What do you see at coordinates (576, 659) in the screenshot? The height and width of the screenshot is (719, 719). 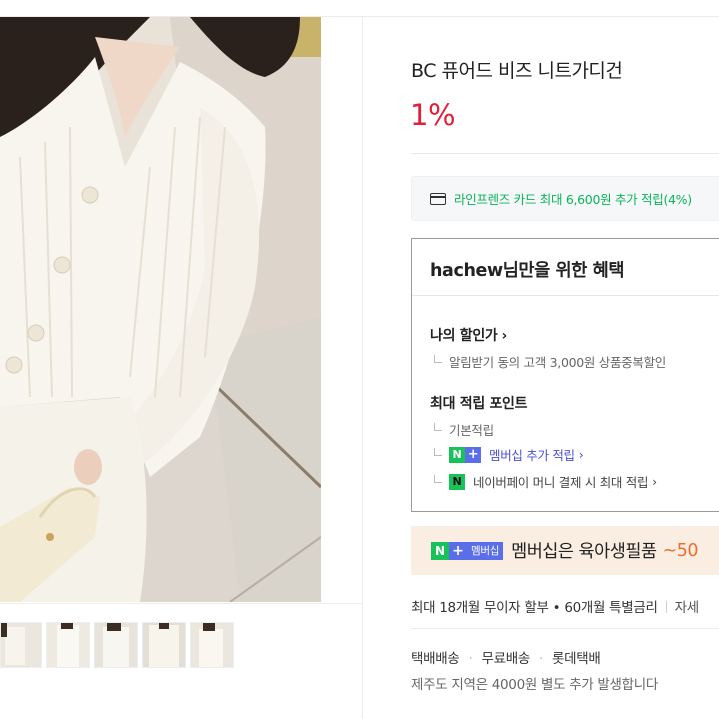 I see `shipping-courier: 롯데택배` at bounding box center [576, 659].